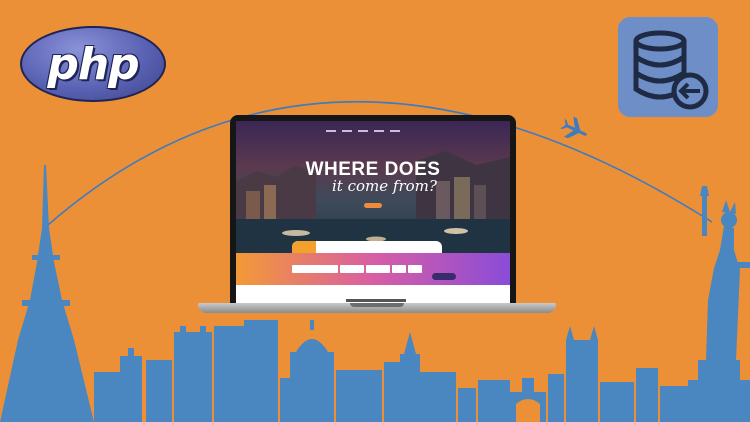 This screenshot has width=750, height=422. I want to click on hero-tagline: it come from?, so click(384, 186).